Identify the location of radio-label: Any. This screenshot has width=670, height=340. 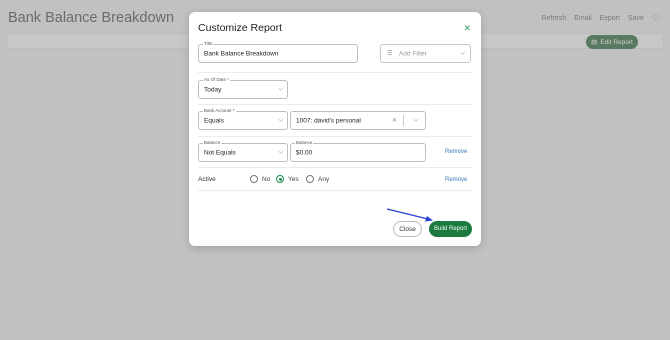
(324, 179).